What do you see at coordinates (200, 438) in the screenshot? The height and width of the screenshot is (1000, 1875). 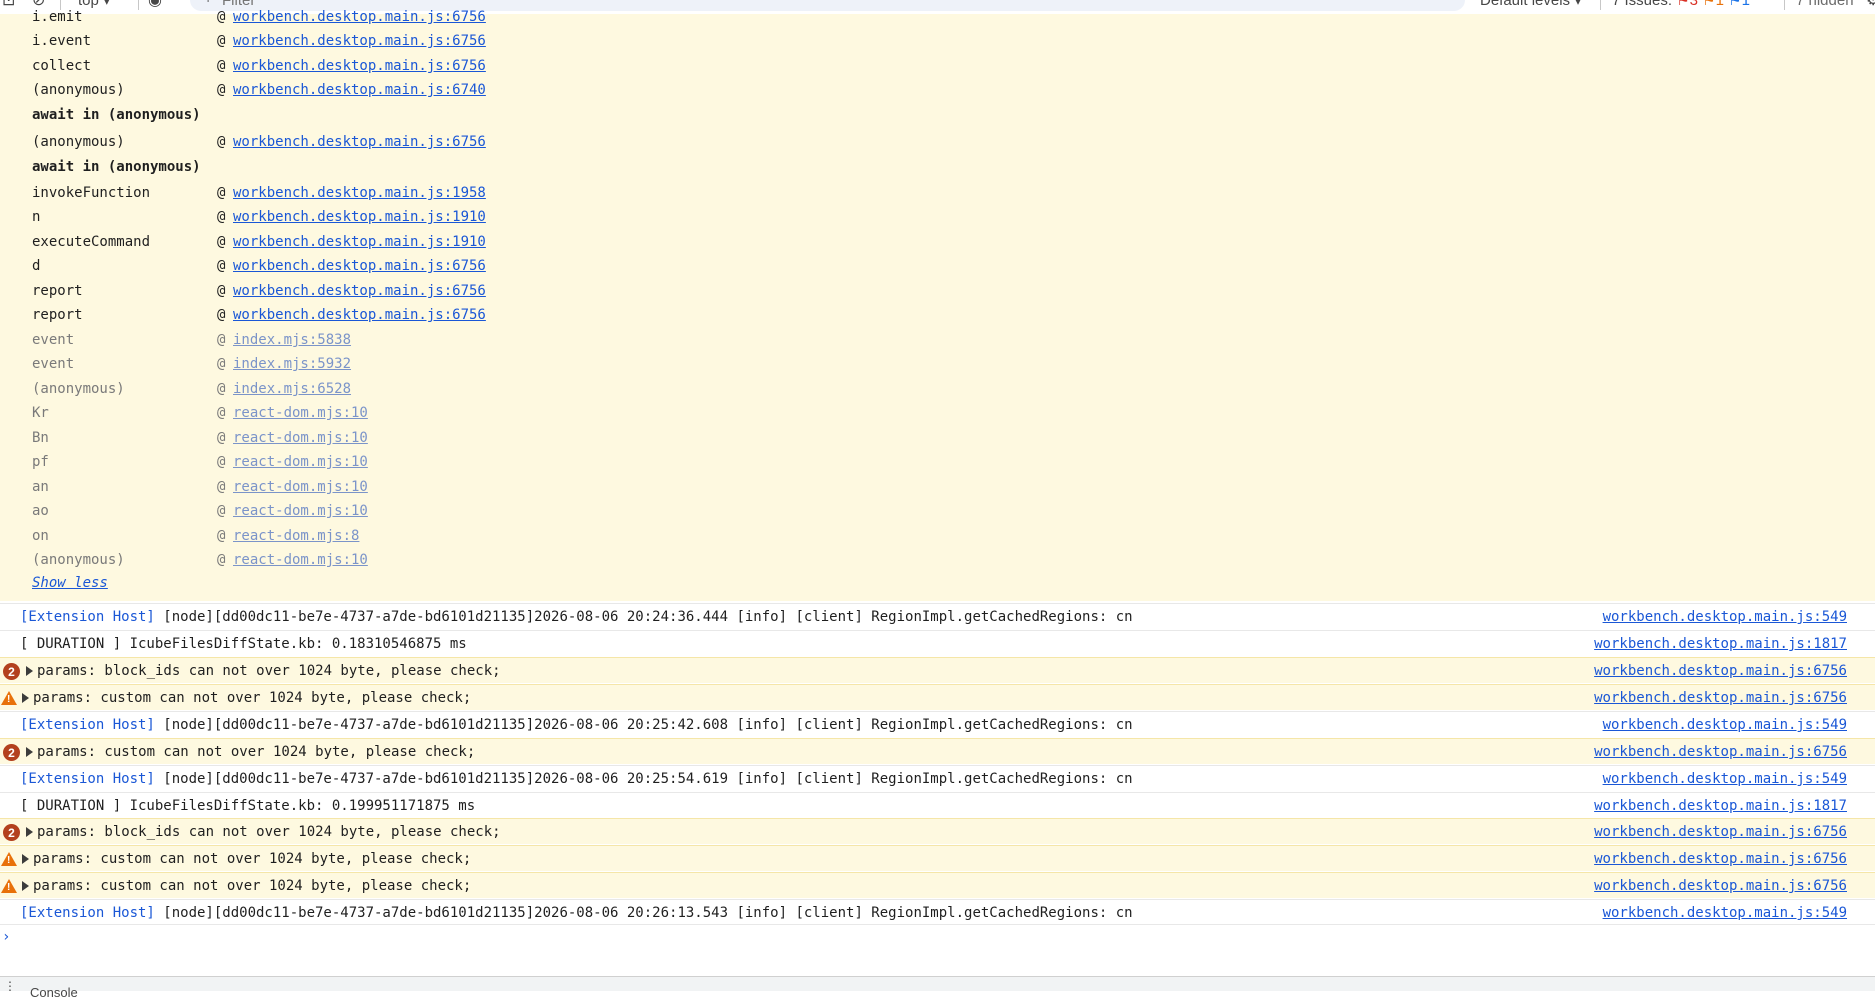 I see `stack-frame: Bn @ react-dom.mjs:10` at bounding box center [200, 438].